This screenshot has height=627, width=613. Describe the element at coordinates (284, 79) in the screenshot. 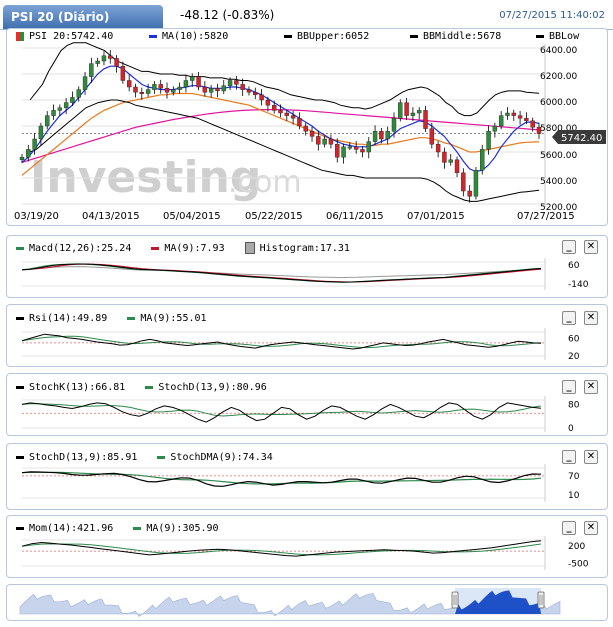

I see `bb-upper-line` at that location.